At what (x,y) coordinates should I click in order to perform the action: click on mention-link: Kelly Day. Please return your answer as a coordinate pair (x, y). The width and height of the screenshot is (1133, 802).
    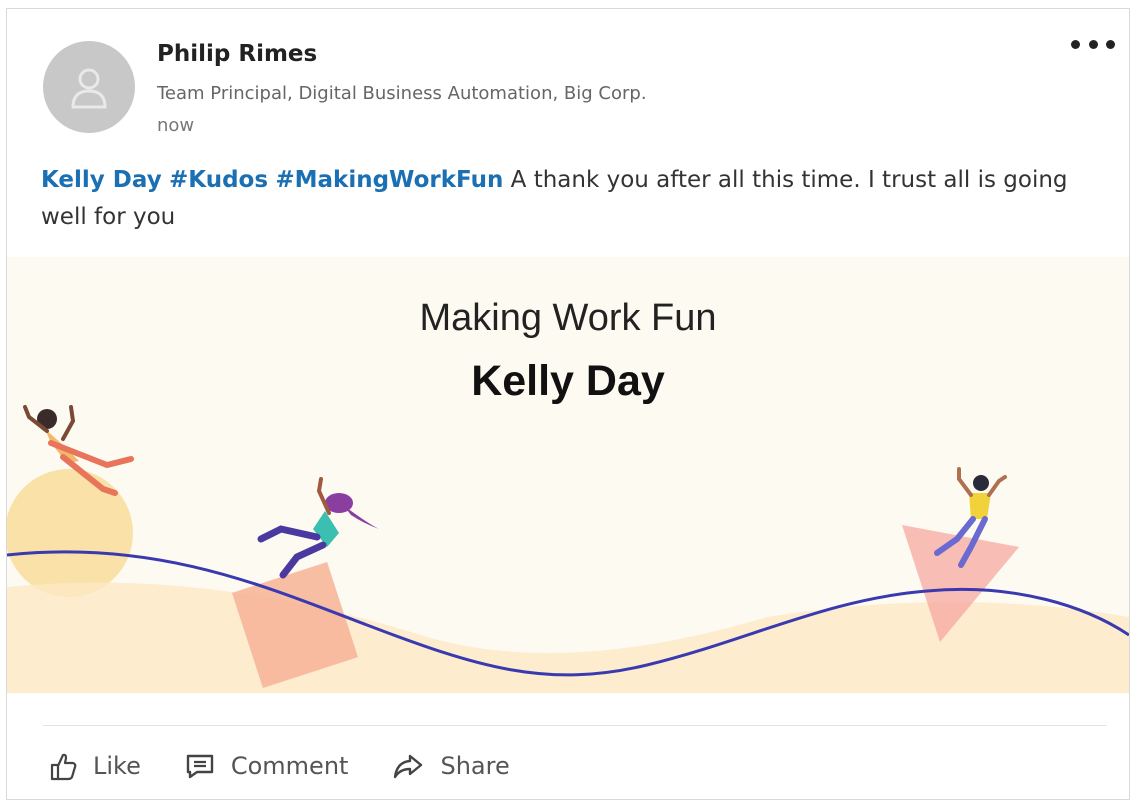
    Looking at the image, I should click on (101, 180).